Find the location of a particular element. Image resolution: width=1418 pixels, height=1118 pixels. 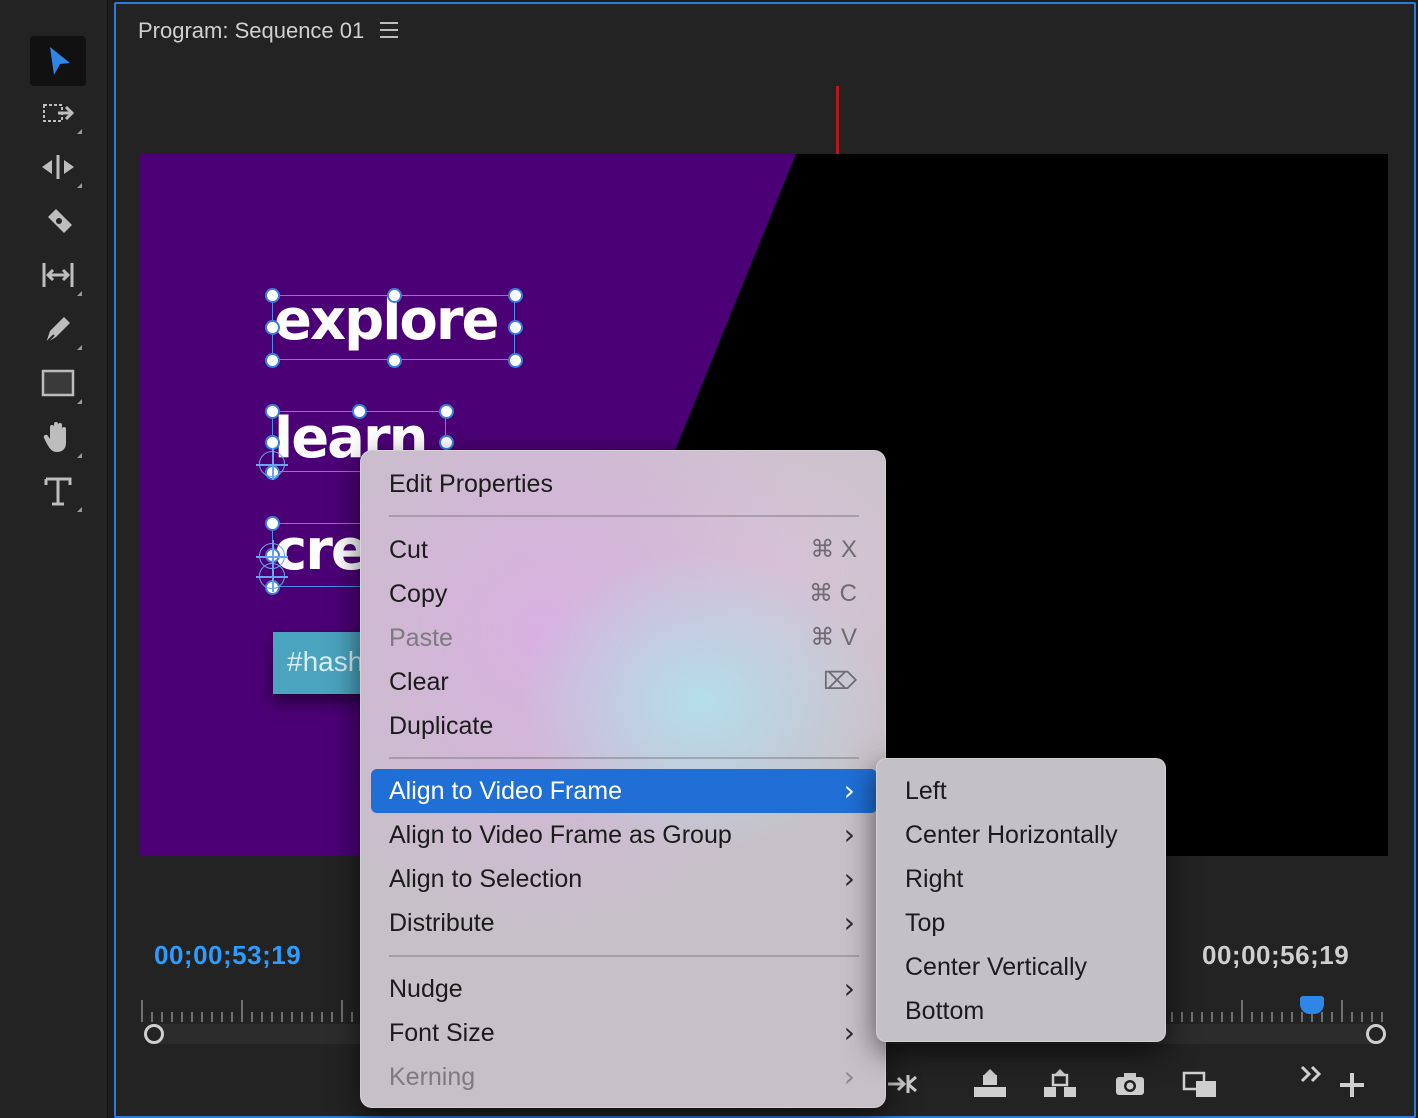

add-button is located at coordinates (1352, 1084).